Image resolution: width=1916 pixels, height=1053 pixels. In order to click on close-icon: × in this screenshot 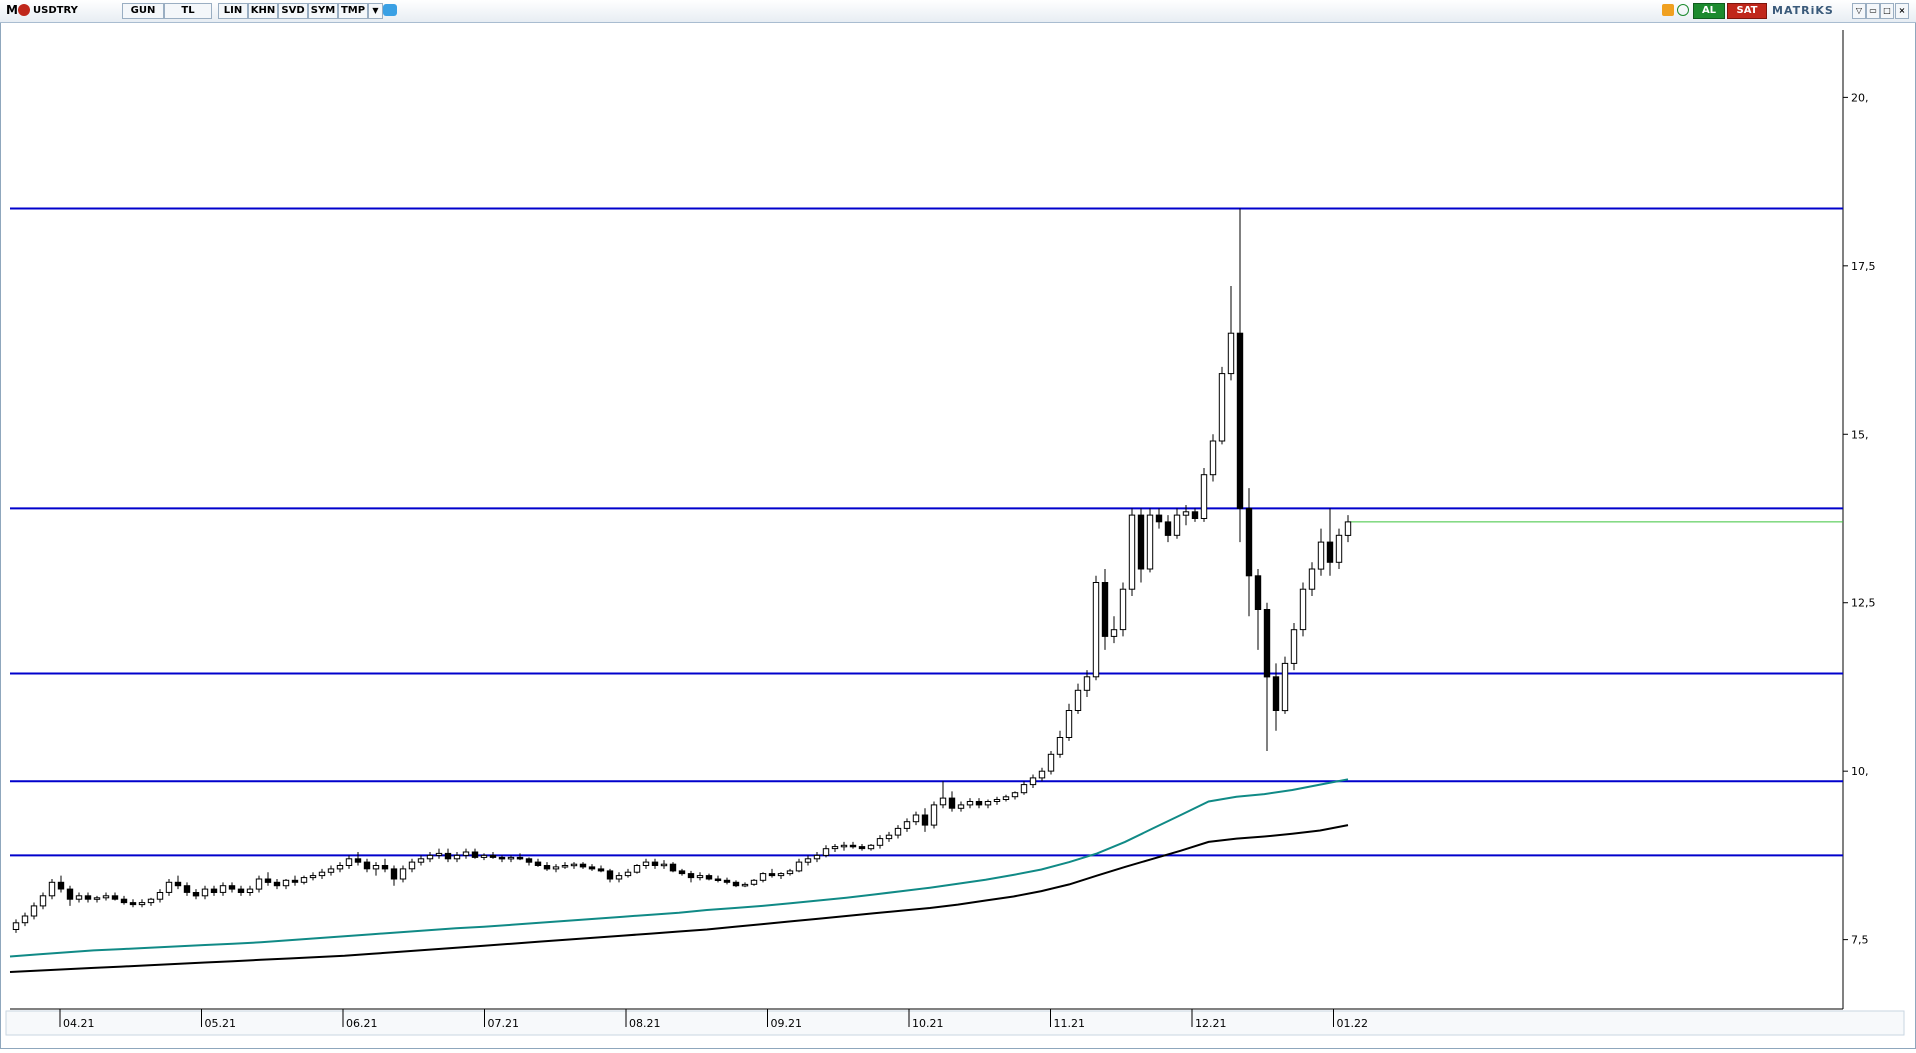, I will do `click(1902, 11)`.